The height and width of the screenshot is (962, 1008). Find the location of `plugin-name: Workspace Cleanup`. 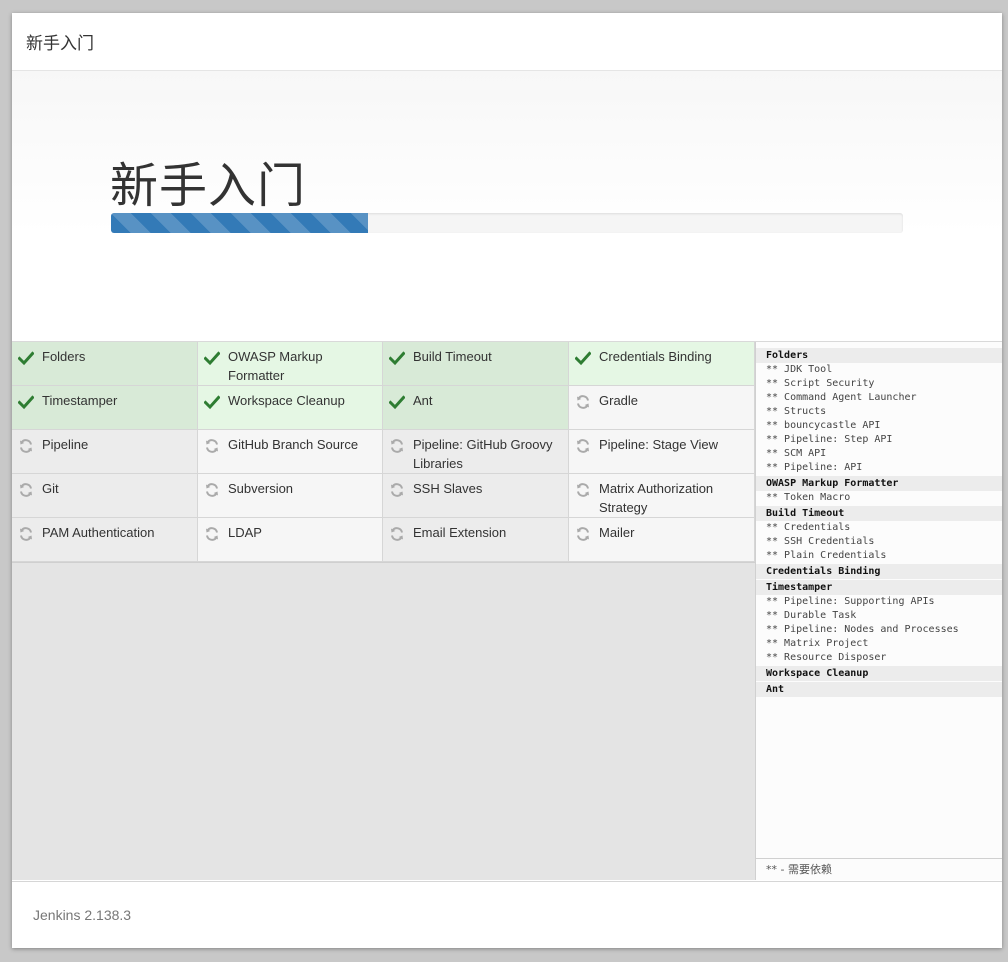

plugin-name: Workspace Cleanup is located at coordinates (286, 400).